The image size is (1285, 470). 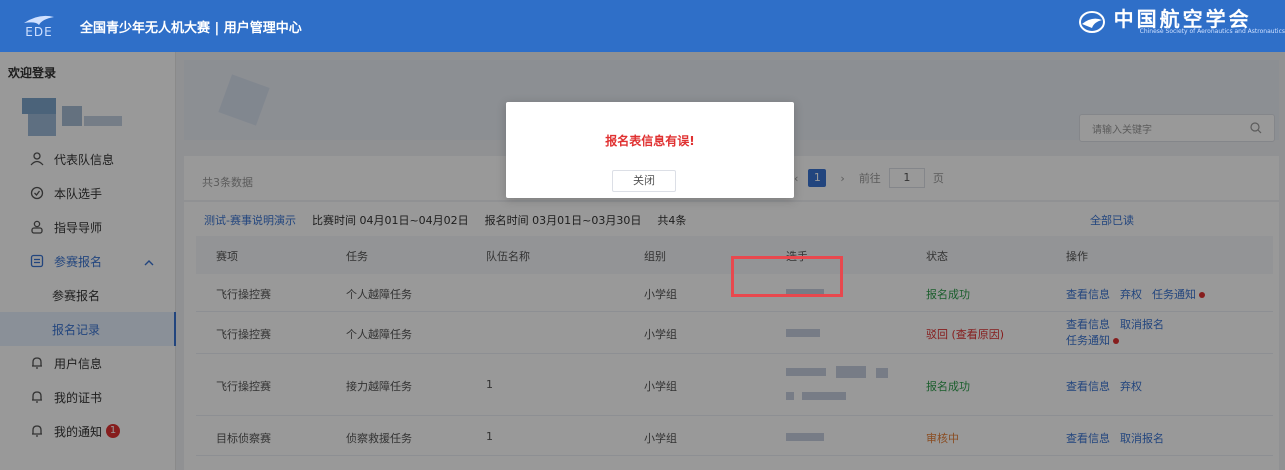 What do you see at coordinates (191, 28) in the screenshot?
I see `header-title: 全国青少年无人机大赛 | 用户管理中心` at bounding box center [191, 28].